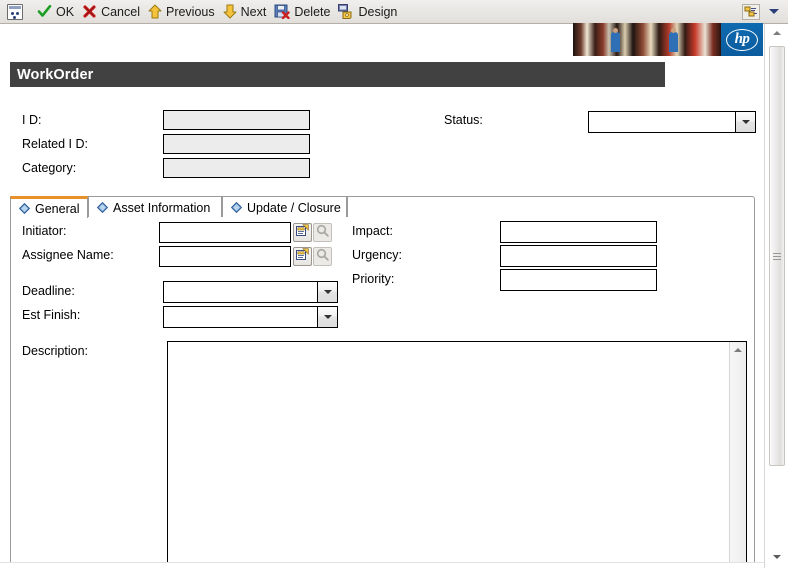 The height and width of the screenshot is (568, 788). I want to click on check-icon, so click(44, 11).